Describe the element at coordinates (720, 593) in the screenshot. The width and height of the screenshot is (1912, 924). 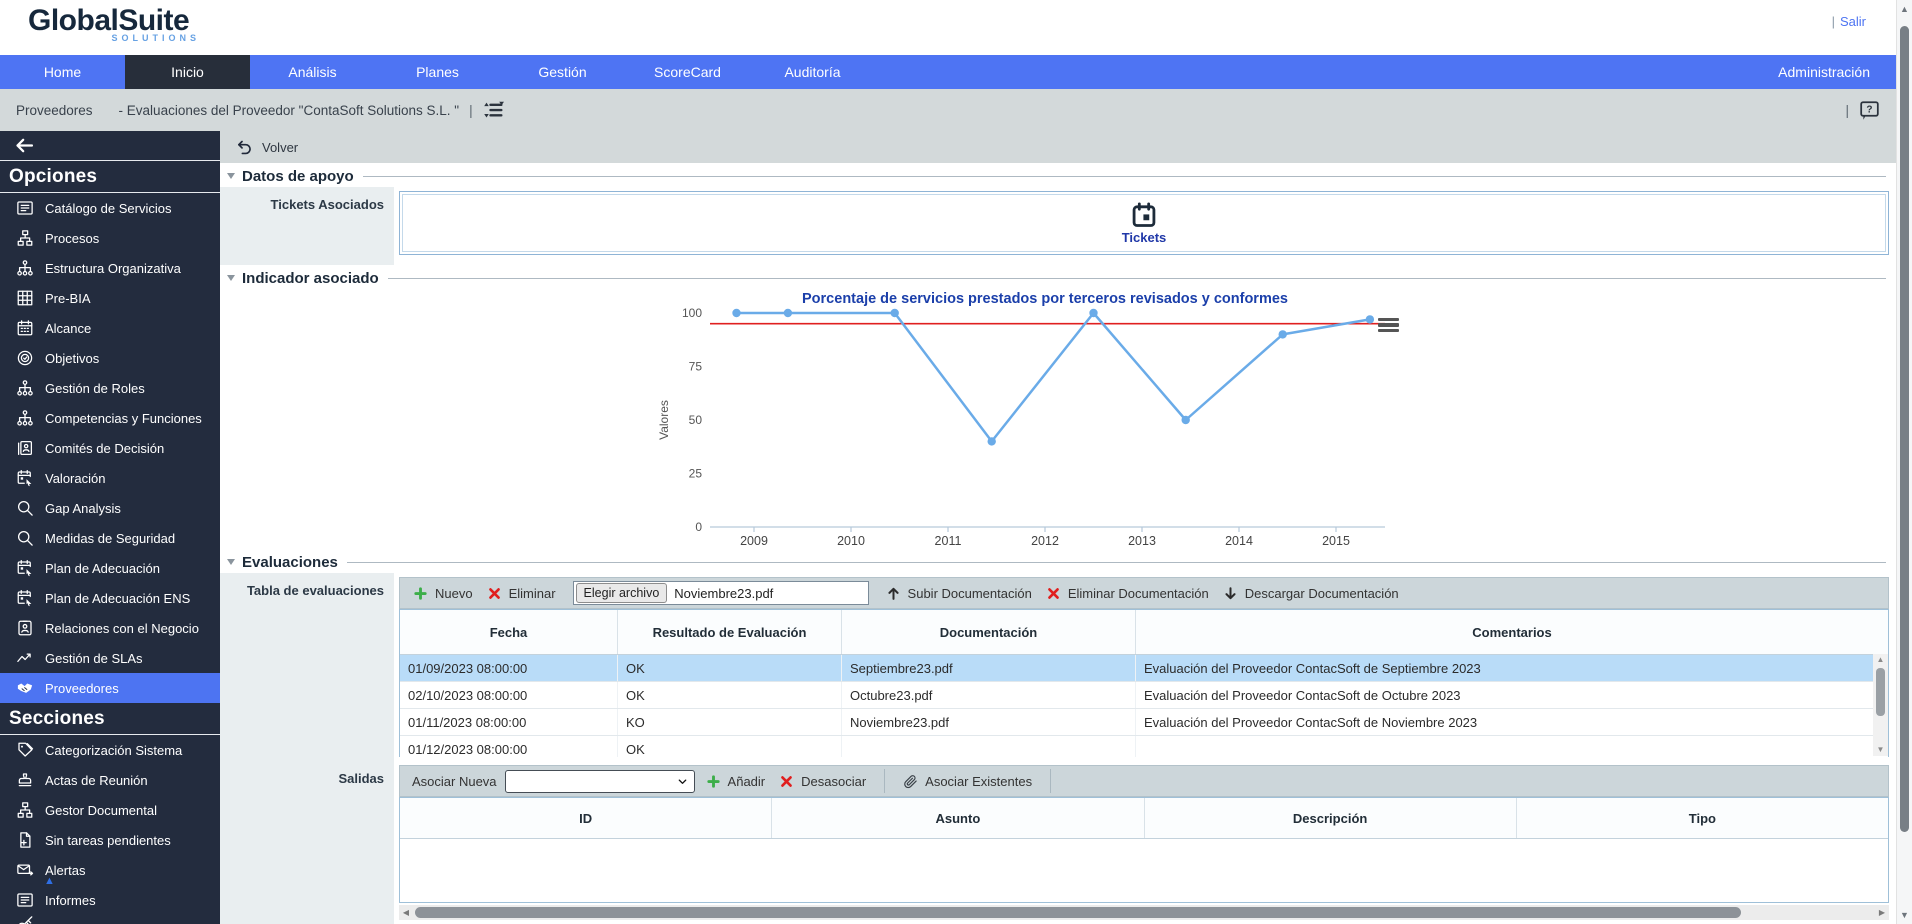
I see `file-input: Elegir archivo Noviembre23.pdf` at that location.